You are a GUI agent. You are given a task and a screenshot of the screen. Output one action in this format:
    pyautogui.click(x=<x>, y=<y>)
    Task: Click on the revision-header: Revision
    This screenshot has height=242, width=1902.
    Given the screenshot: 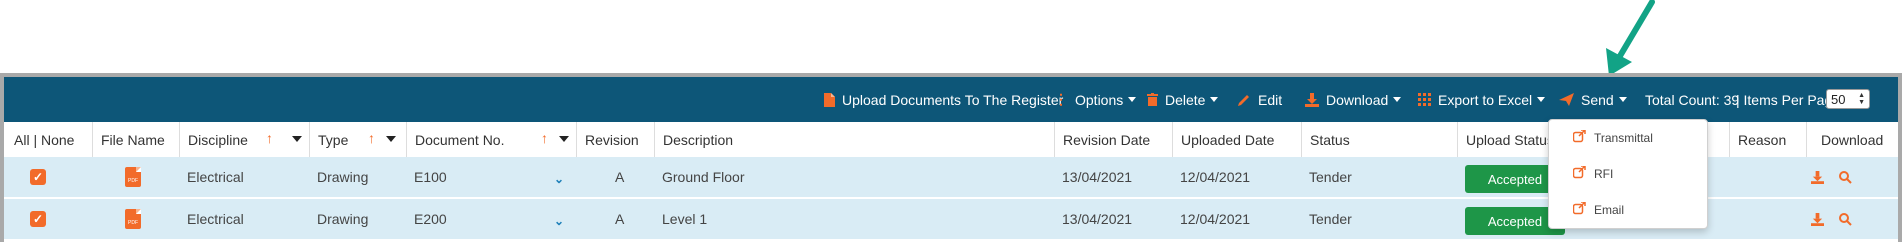 What is the action you would take?
    pyautogui.click(x=615, y=139)
    